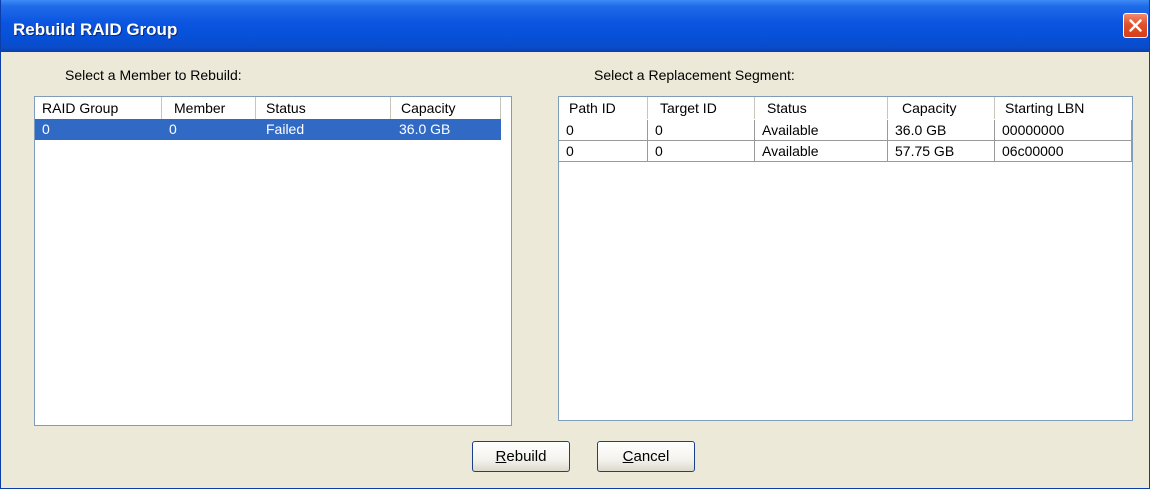 The height and width of the screenshot is (489, 1150). What do you see at coordinates (526, 456) in the screenshot?
I see `rebuild-button-label: ebuild` at bounding box center [526, 456].